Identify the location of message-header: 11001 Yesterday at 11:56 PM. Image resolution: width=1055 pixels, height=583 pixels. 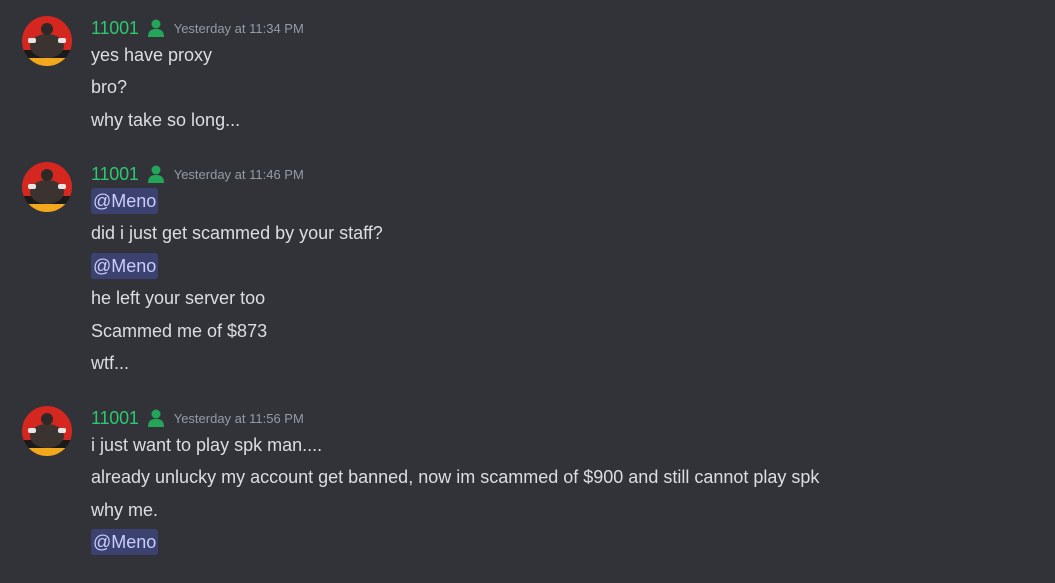
(197, 418).